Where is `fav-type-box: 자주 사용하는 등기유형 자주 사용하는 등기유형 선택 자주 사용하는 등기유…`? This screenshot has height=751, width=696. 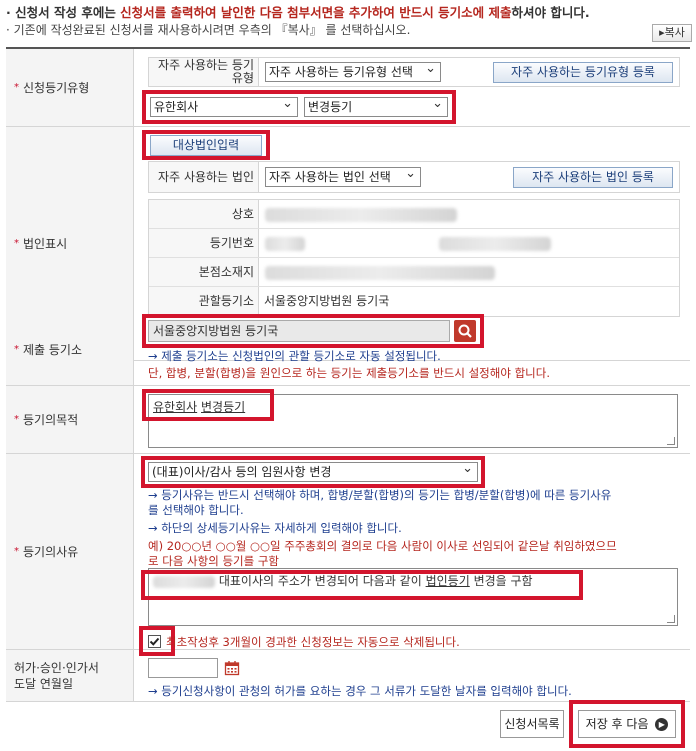
fav-type-box: 자주 사용하는 등기유형 자주 사용하는 등기유형 선택 자주 사용하는 등기유… is located at coordinates (414, 72).